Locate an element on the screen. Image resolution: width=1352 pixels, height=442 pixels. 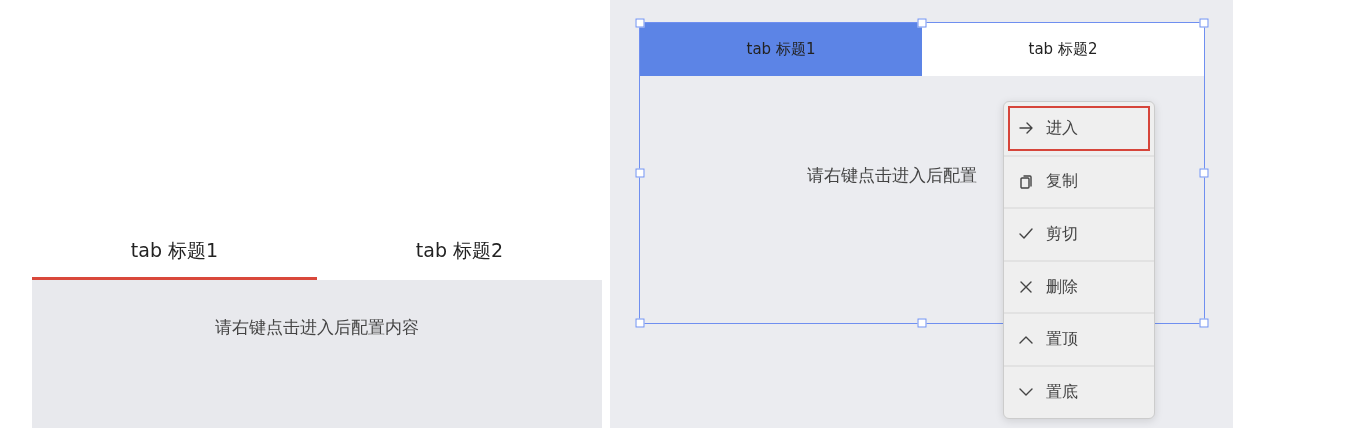
menu-item: 剪切 is located at coordinates (1079, 233).